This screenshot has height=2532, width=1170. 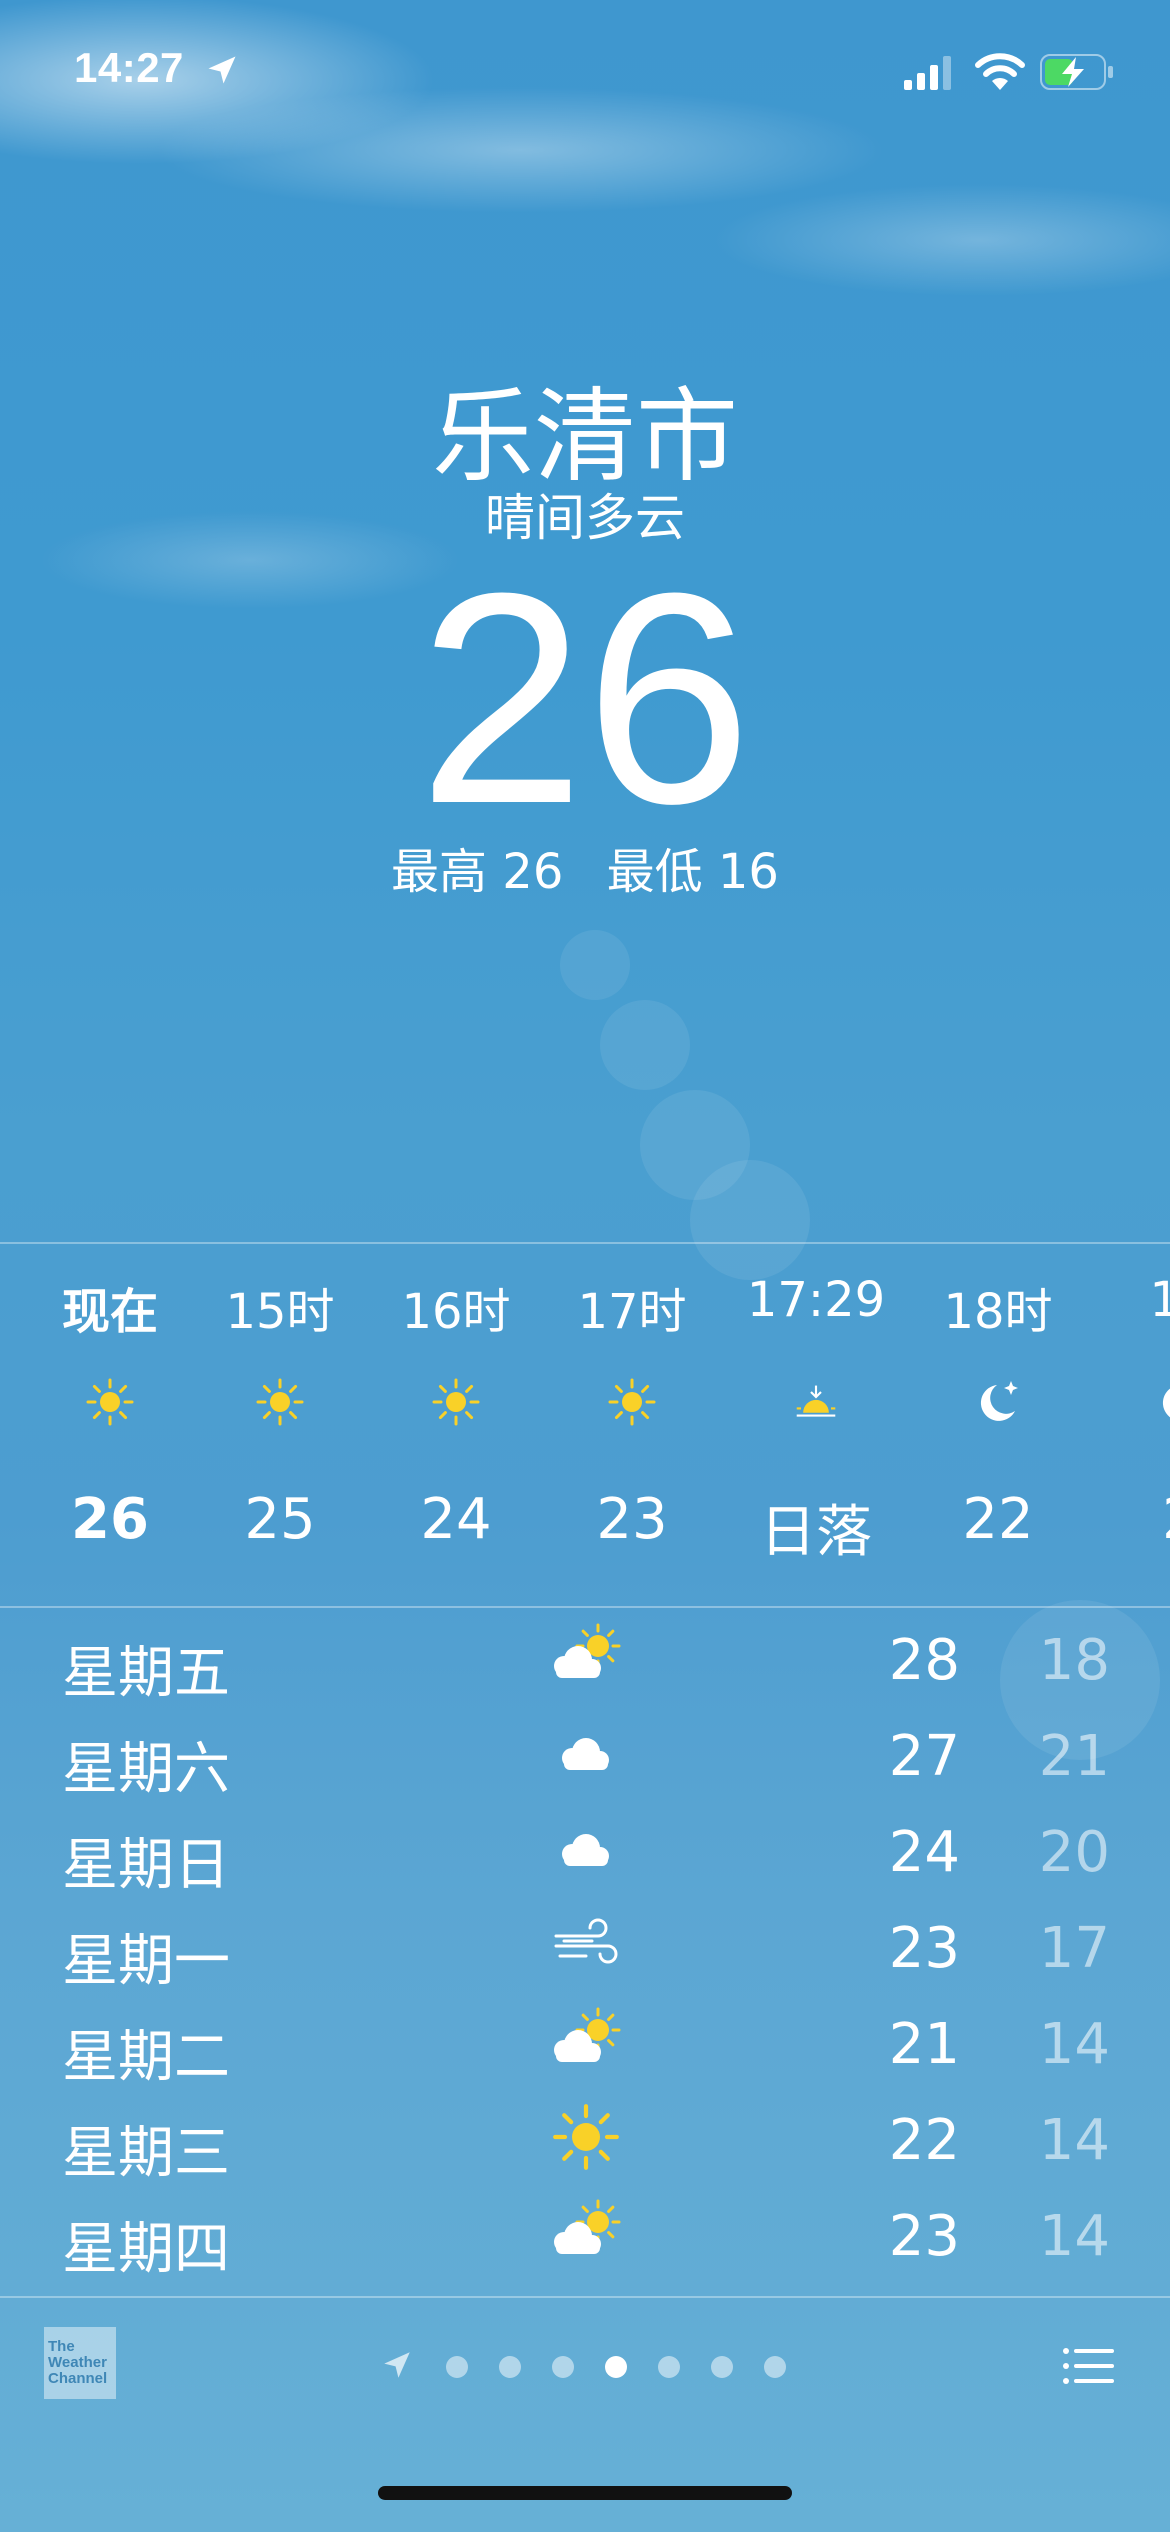 What do you see at coordinates (1076, 72) in the screenshot?
I see `battery-icon` at bounding box center [1076, 72].